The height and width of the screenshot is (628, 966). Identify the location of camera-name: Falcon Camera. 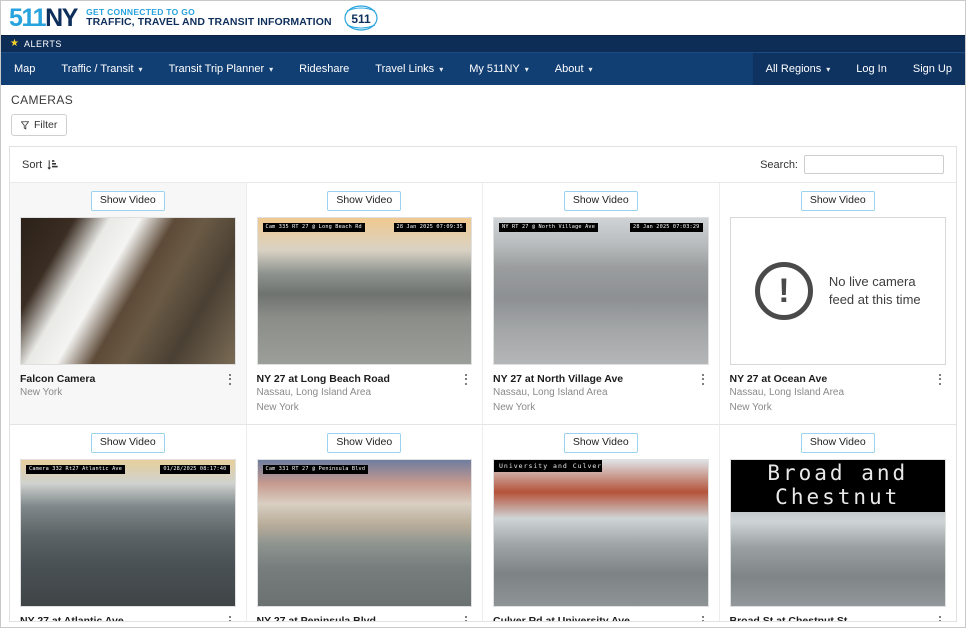
(58, 378).